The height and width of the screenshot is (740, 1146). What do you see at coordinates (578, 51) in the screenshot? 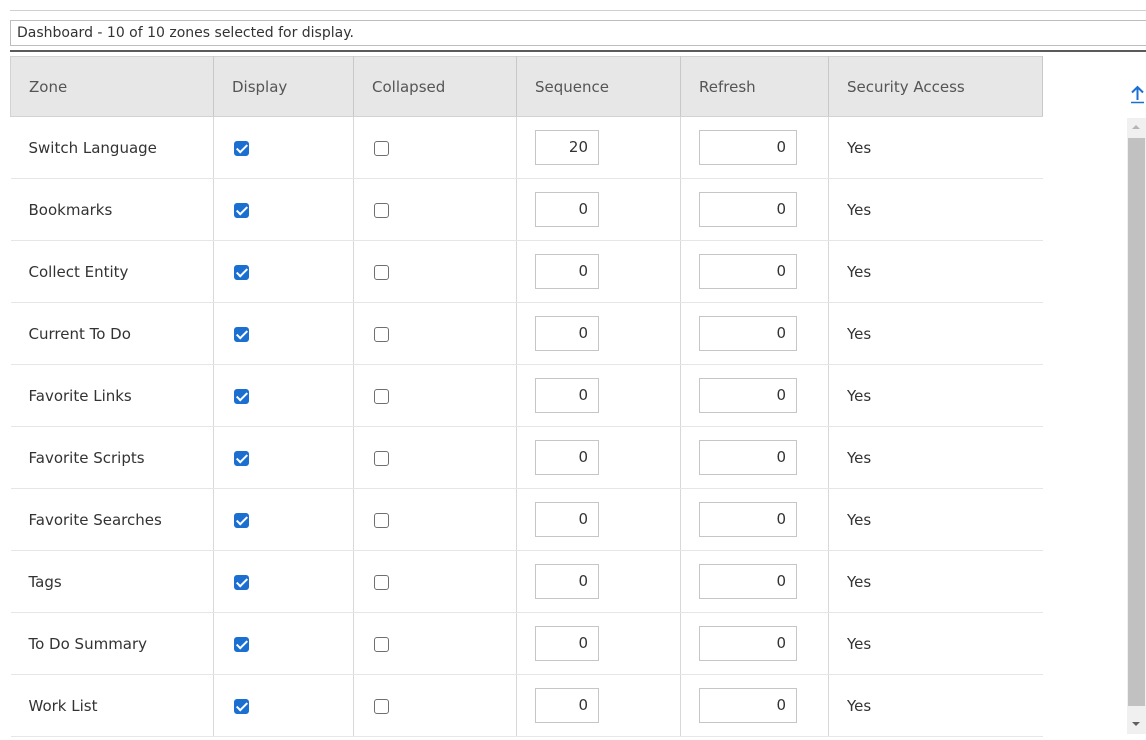
I see `header-divider` at bounding box center [578, 51].